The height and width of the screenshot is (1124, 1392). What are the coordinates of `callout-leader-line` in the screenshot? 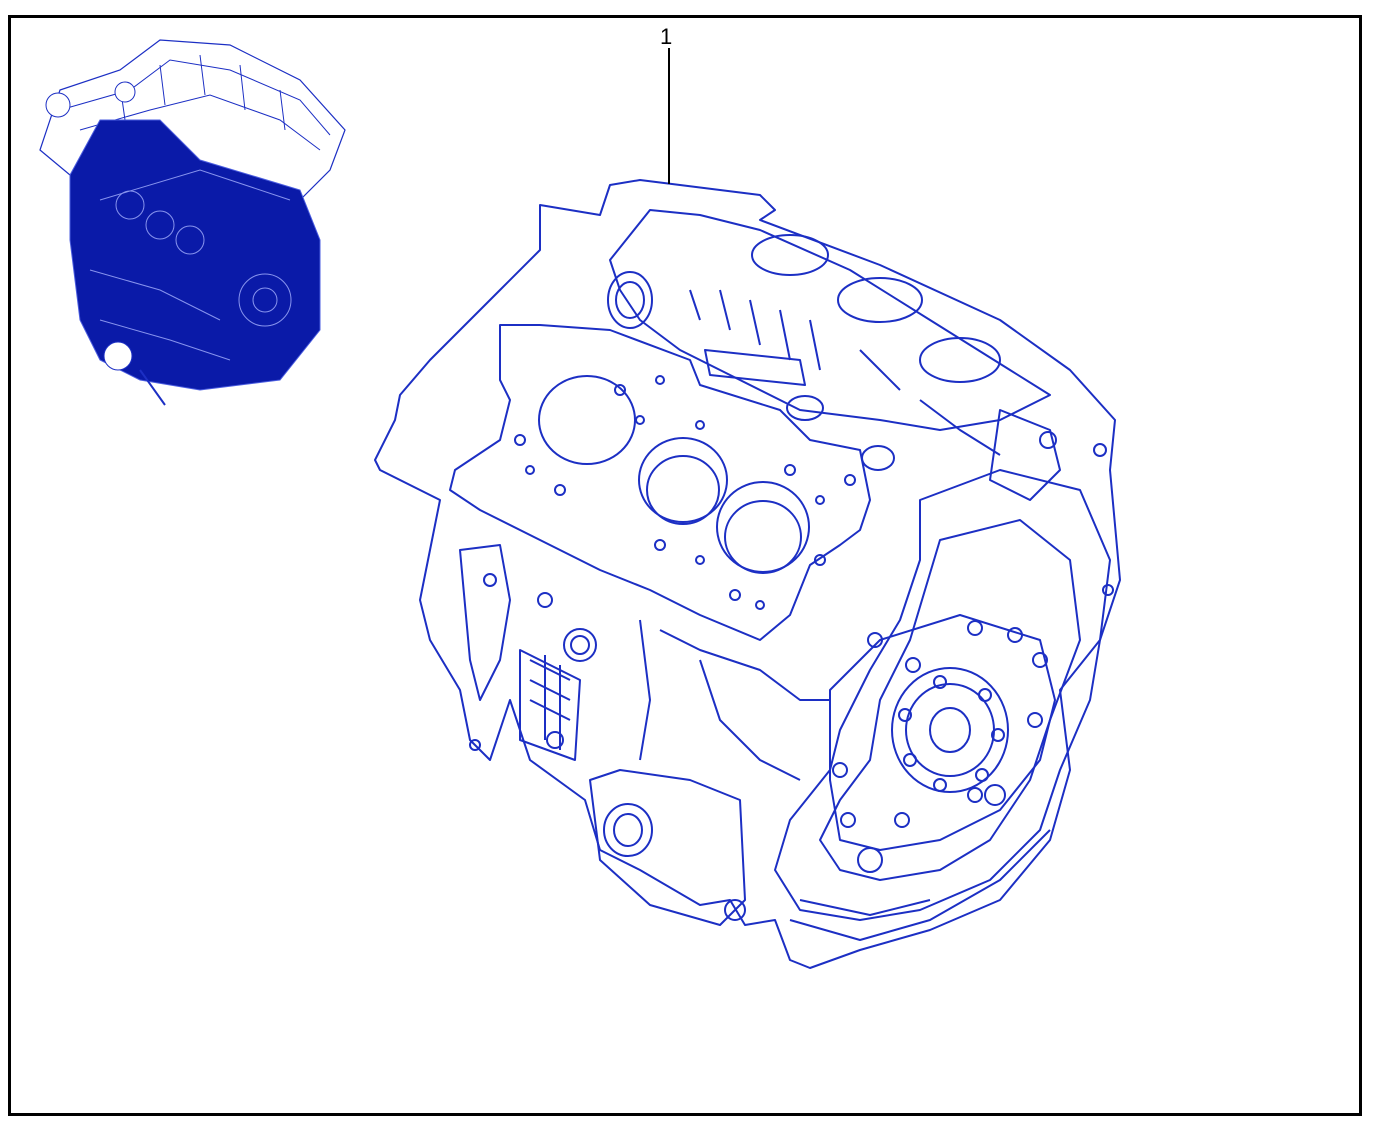 It's located at (669, 116).